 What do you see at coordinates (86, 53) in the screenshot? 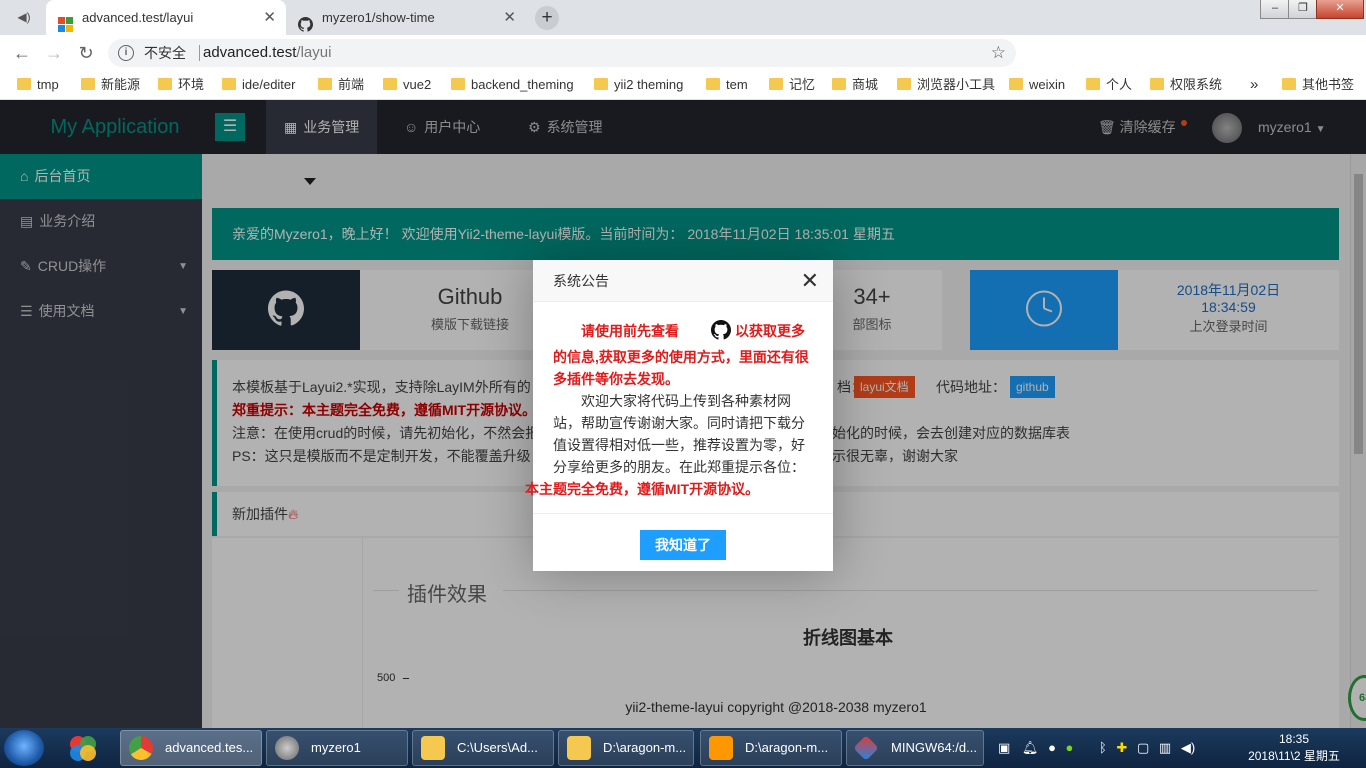
I see `reload-button: ↻` at bounding box center [86, 53].